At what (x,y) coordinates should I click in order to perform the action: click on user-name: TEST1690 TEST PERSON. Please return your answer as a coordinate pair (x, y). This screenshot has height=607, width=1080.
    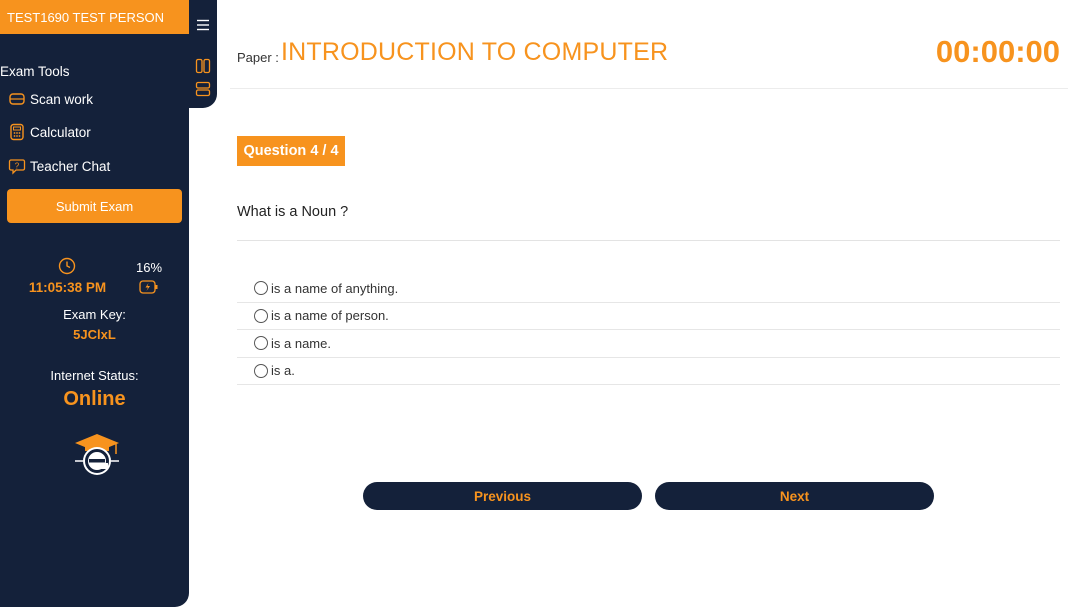
    Looking at the image, I should click on (94, 17).